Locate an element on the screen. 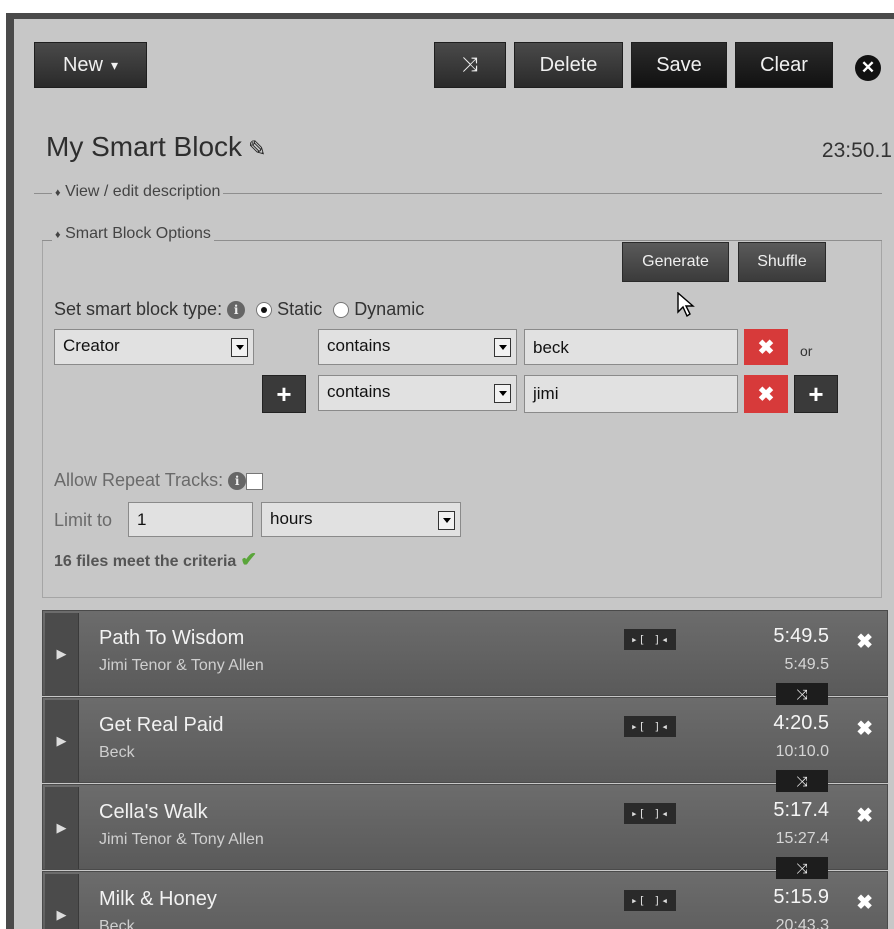  radio-static-label: Static is located at coordinates (300, 309).